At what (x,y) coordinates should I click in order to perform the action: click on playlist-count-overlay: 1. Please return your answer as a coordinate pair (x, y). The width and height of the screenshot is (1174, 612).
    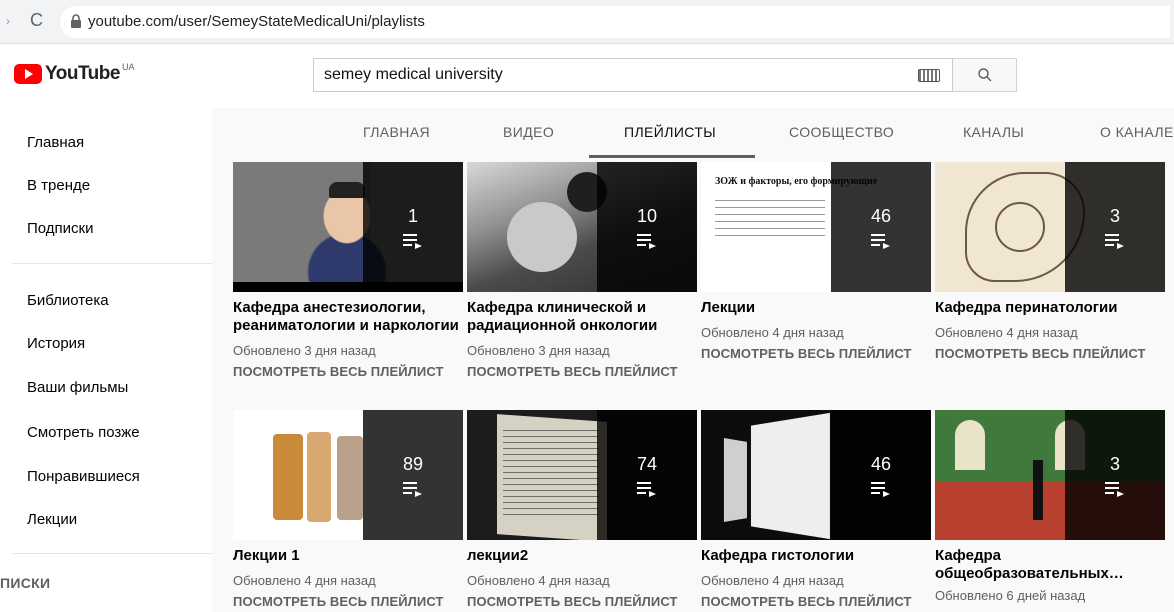
    Looking at the image, I should click on (413, 227).